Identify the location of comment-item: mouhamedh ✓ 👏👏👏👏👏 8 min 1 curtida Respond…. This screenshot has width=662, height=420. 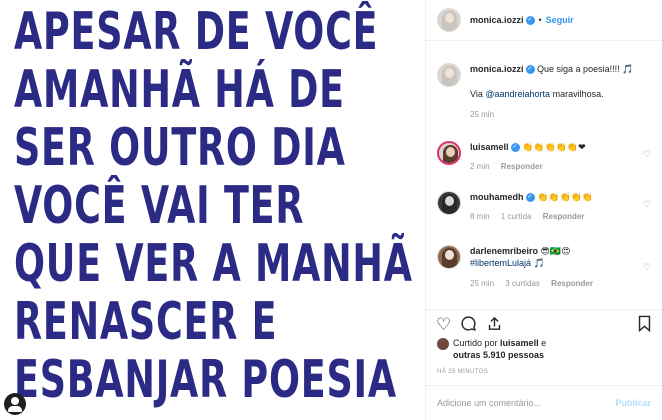
(544, 207).